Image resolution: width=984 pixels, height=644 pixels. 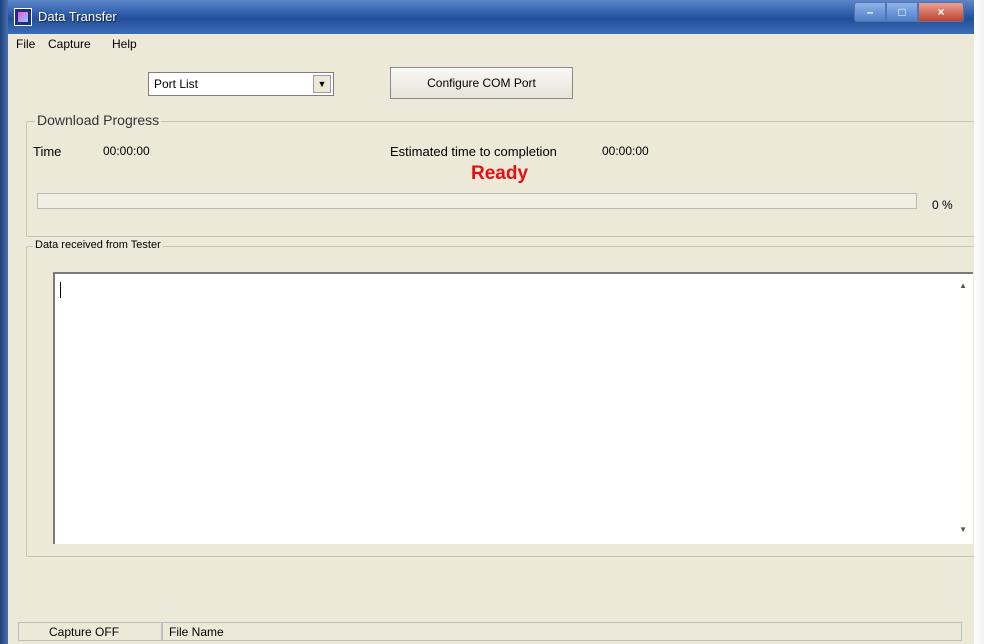 What do you see at coordinates (870, 12) in the screenshot?
I see `minimize-icon: –` at bounding box center [870, 12].